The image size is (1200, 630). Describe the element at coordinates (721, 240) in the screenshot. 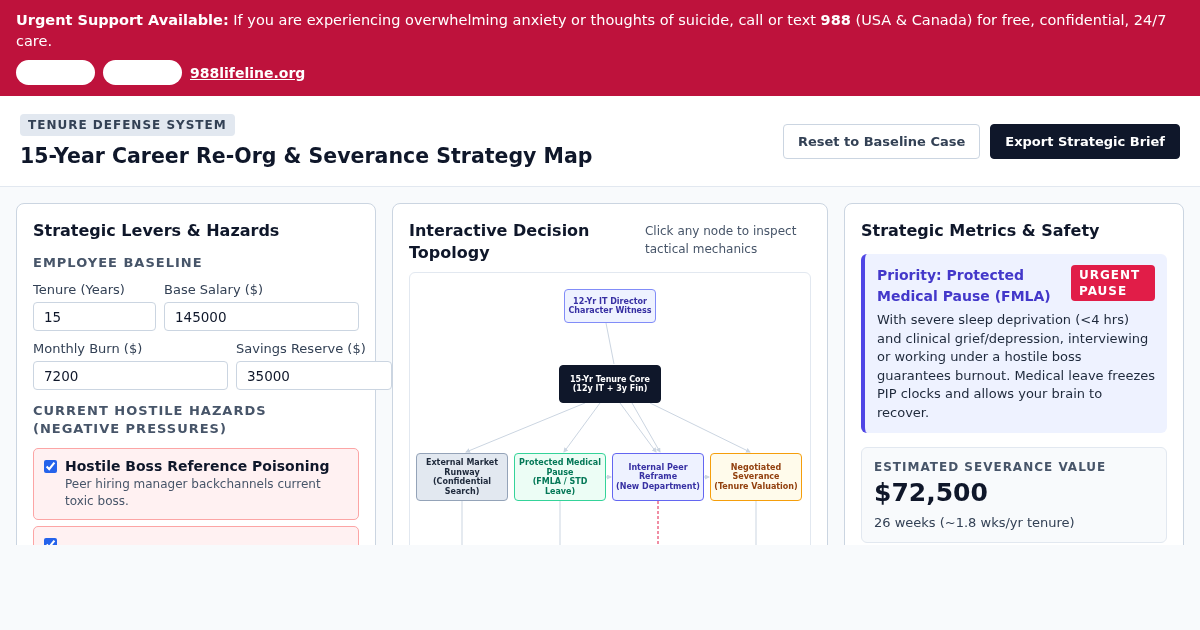

I see `topology-hint: Click any node to inspect tactical mechanics` at that location.